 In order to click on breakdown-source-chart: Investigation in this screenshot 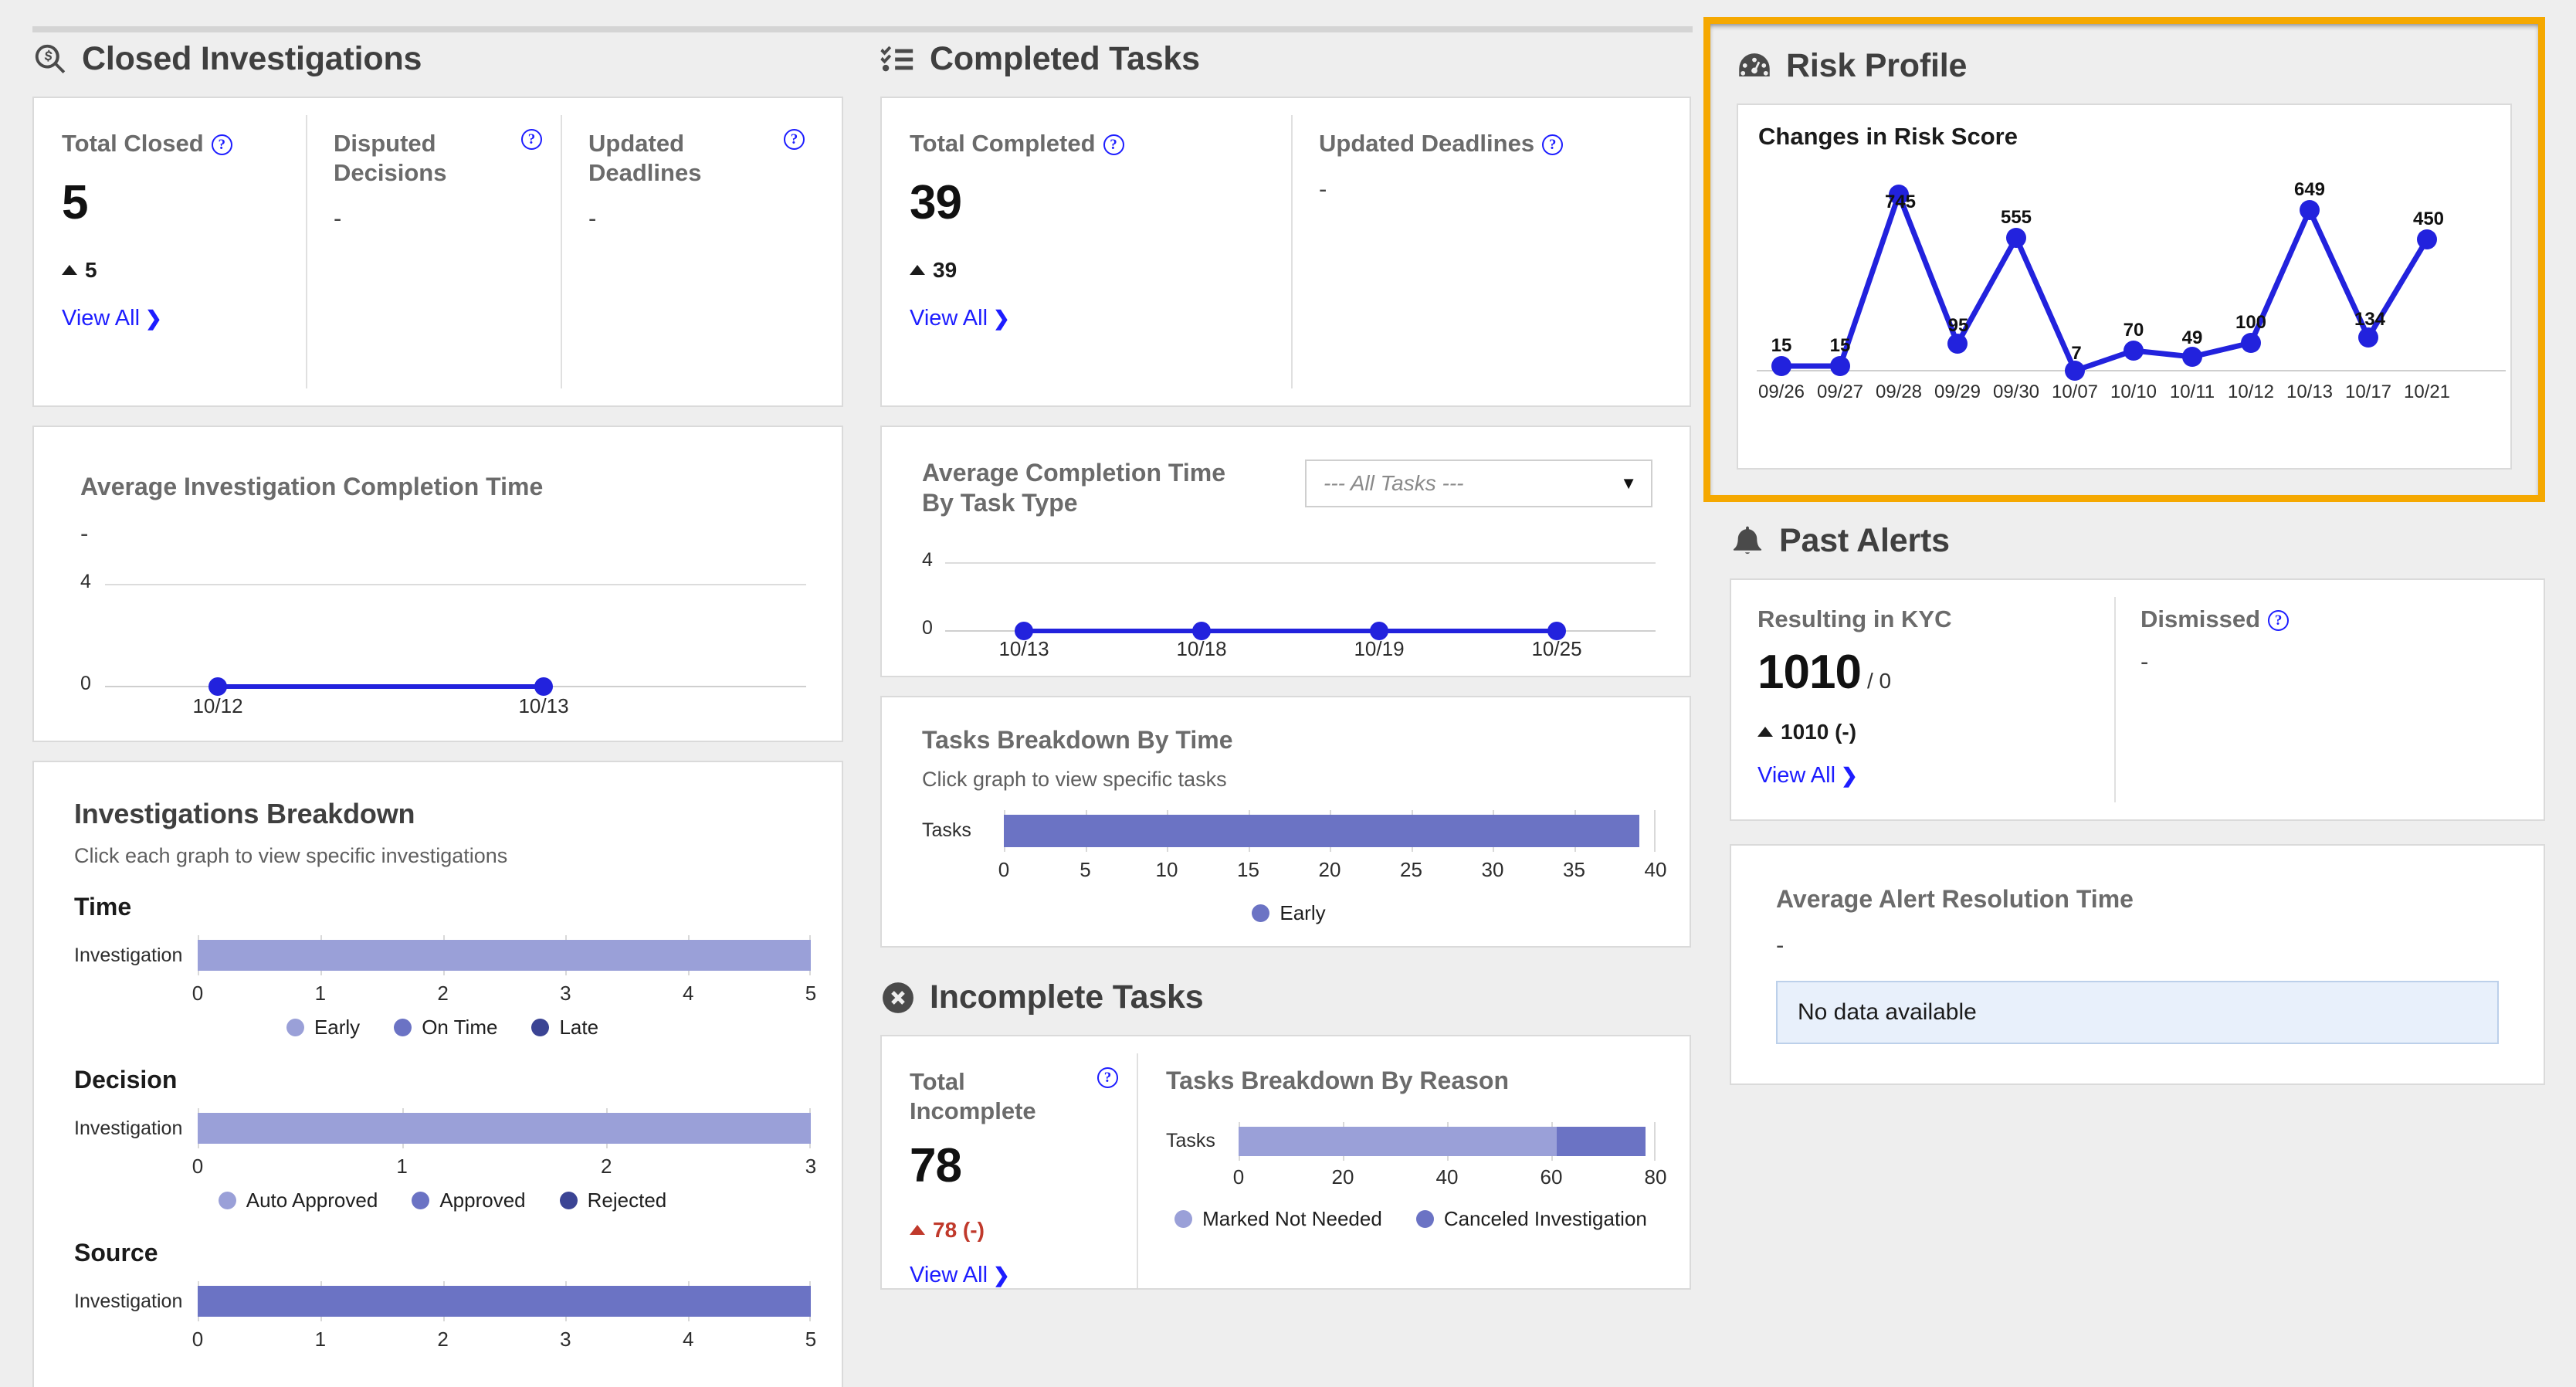, I will do `click(442, 1301)`.